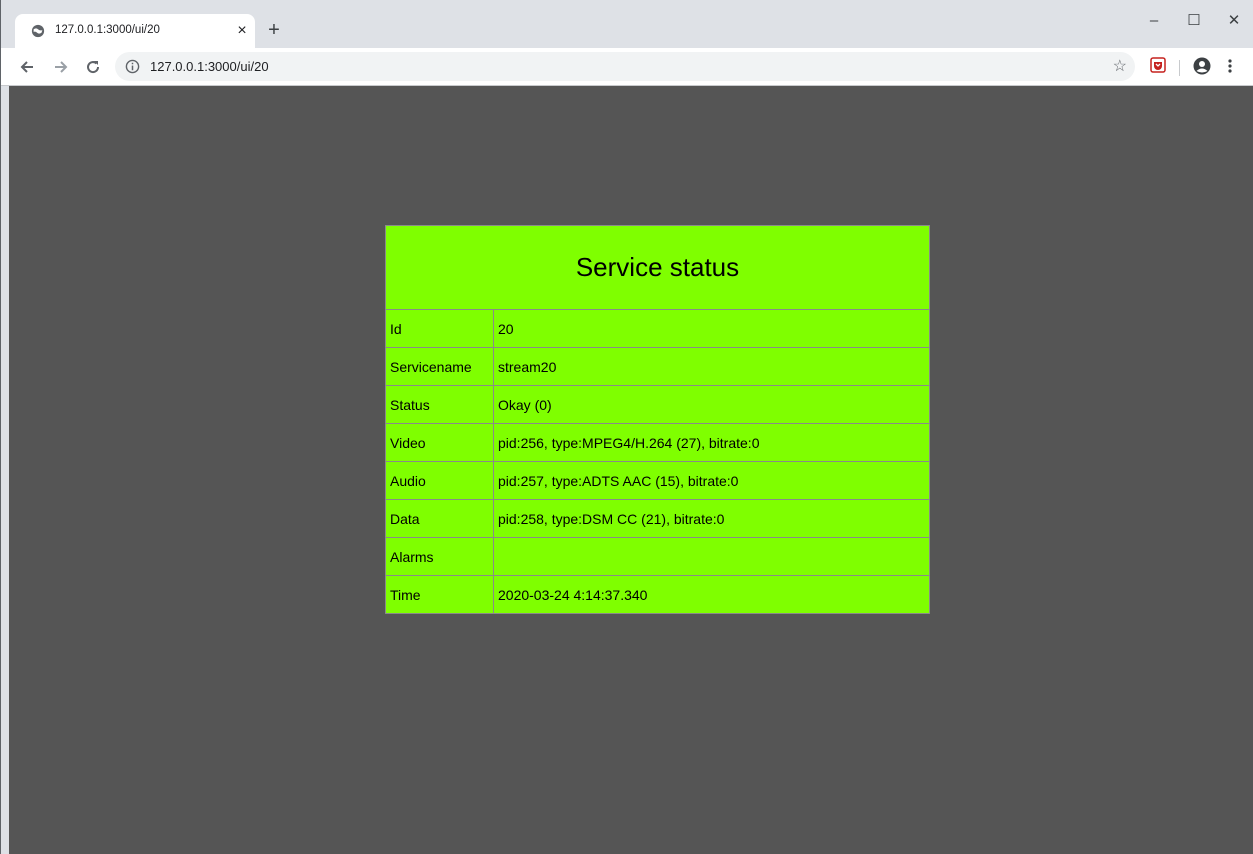 This screenshot has width=1253, height=854. Describe the element at coordinates (132, 66) in the screenshot. I see `info-icon` at that location.